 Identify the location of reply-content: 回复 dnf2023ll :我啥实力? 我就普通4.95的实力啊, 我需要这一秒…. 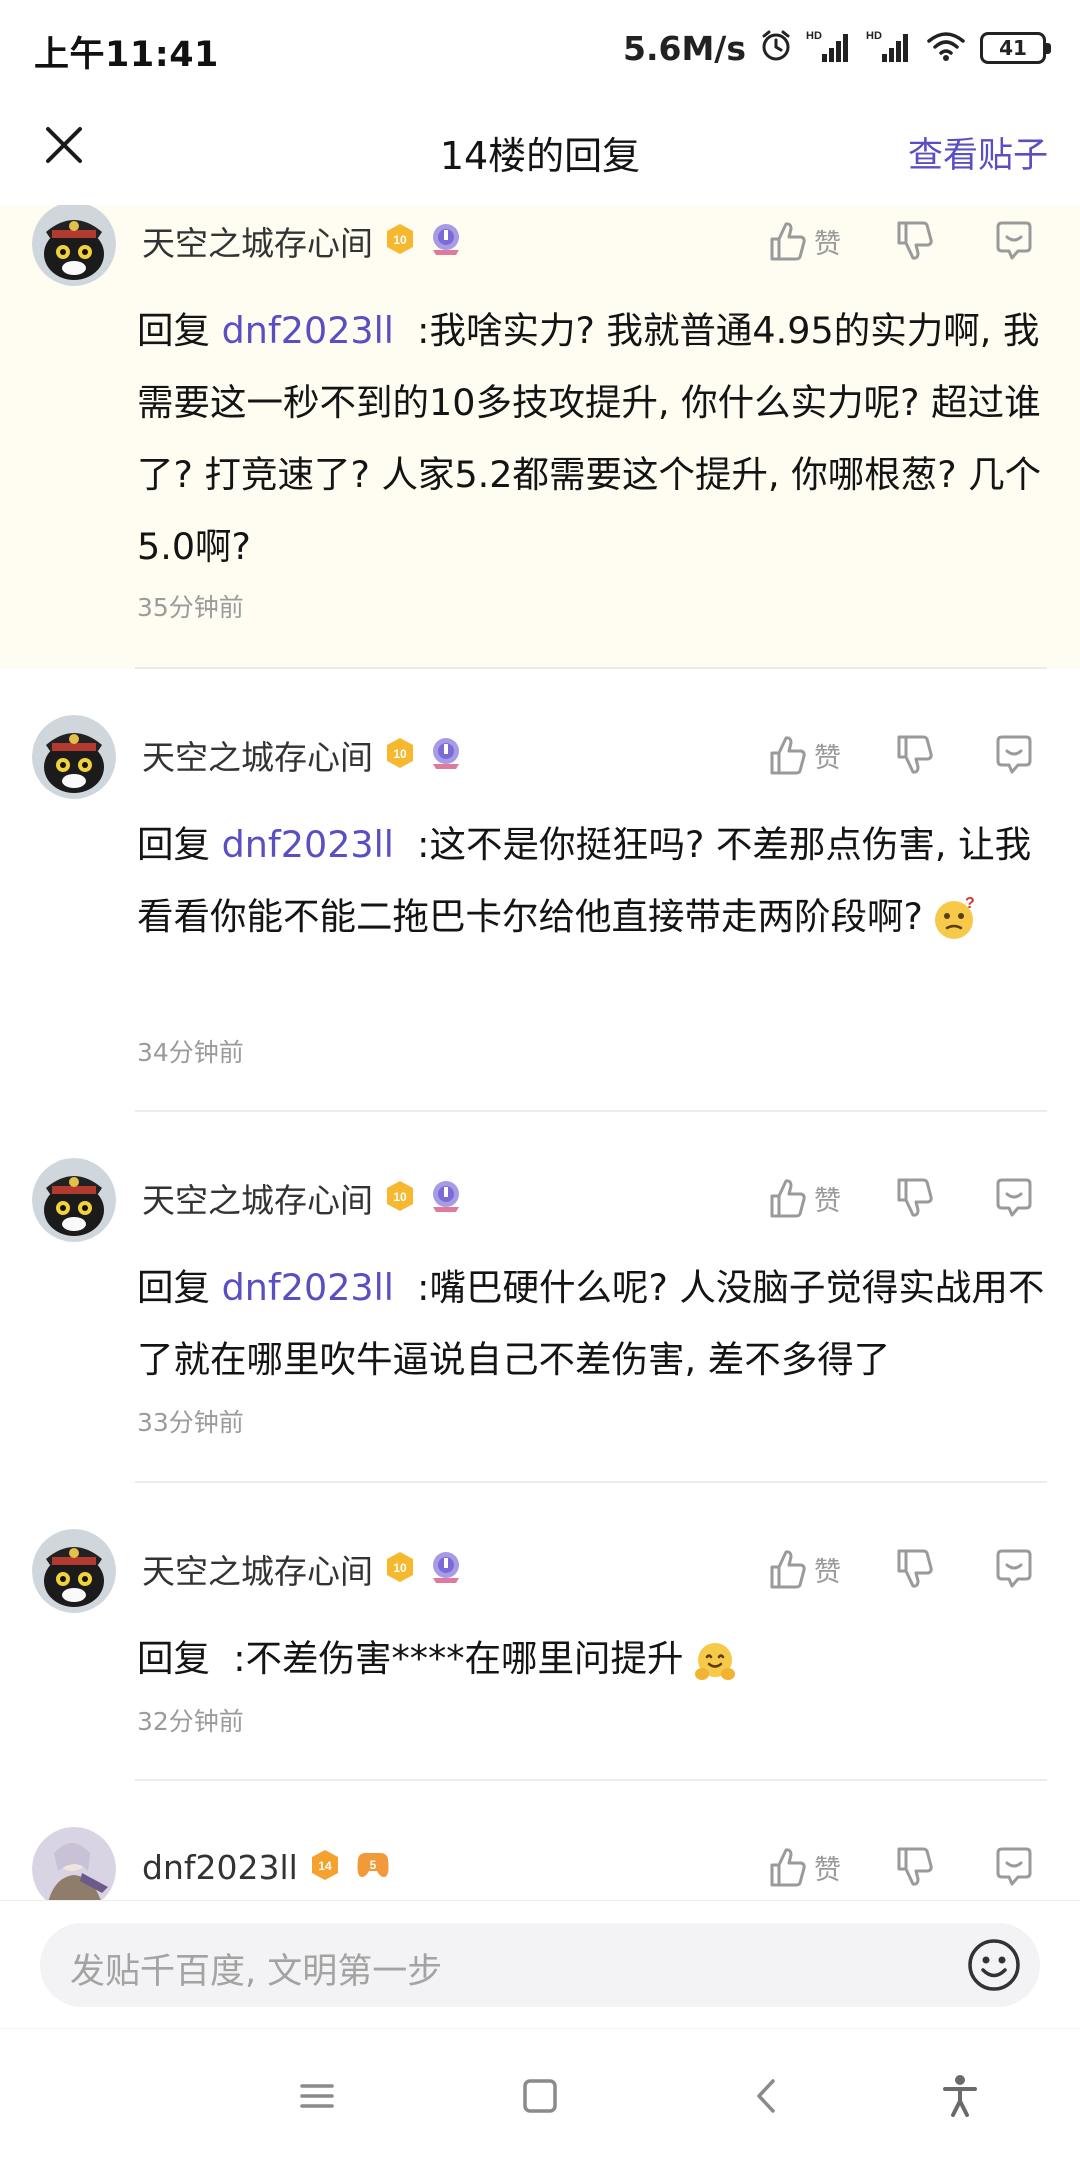
(597, 439).